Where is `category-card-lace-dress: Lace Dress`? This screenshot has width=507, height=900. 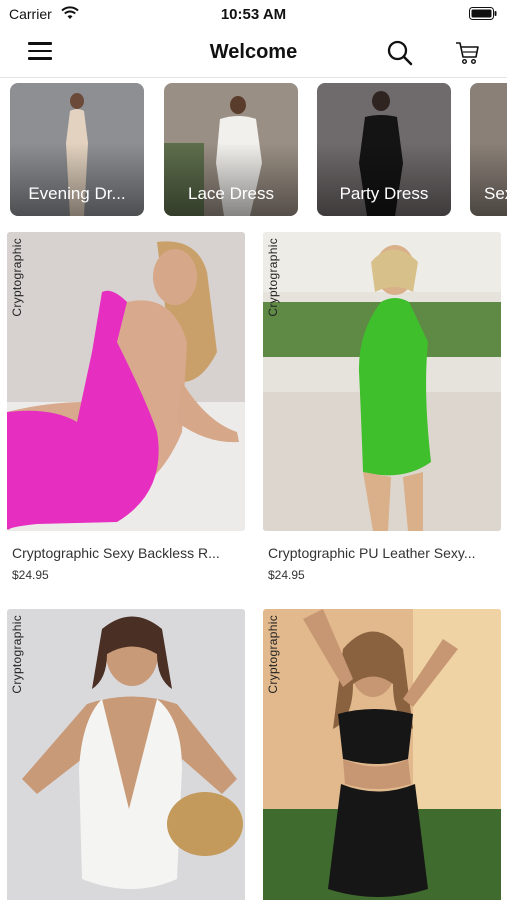
category-card-lace-dress: Lace Dress is located at coordinates (231, 149).